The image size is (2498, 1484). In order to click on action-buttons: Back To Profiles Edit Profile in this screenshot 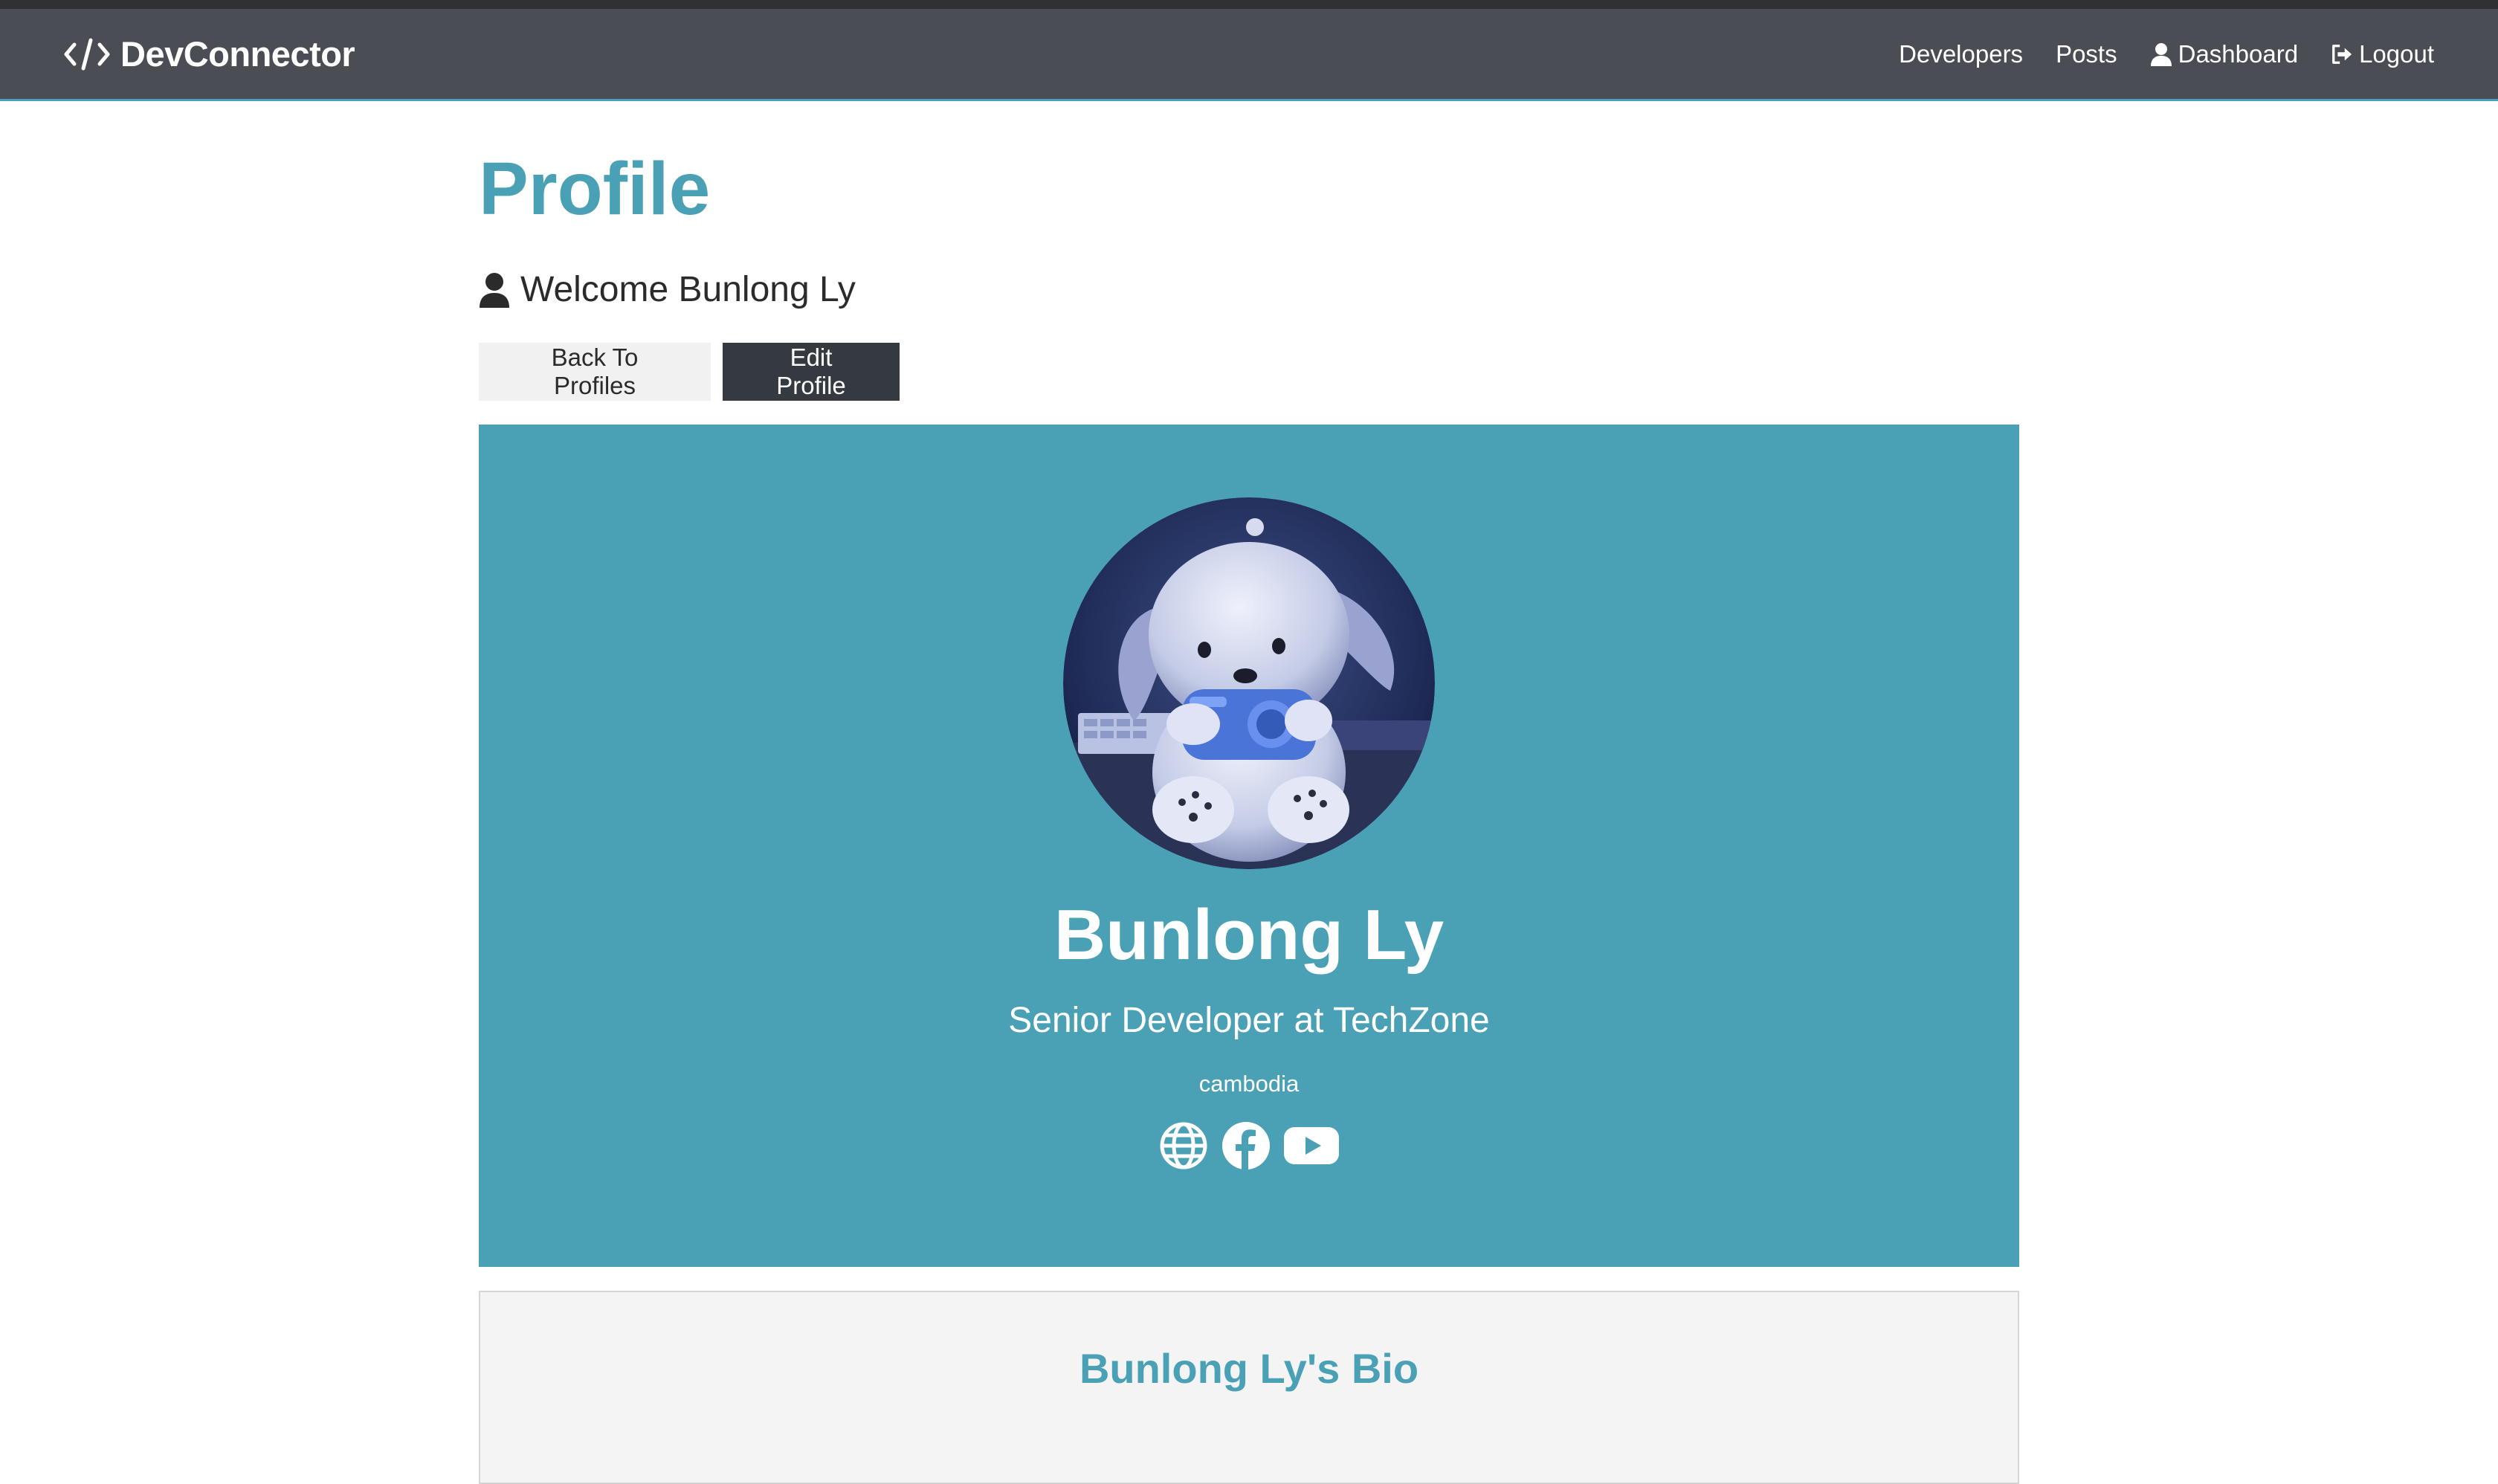, I will do `click(689, 372)`.